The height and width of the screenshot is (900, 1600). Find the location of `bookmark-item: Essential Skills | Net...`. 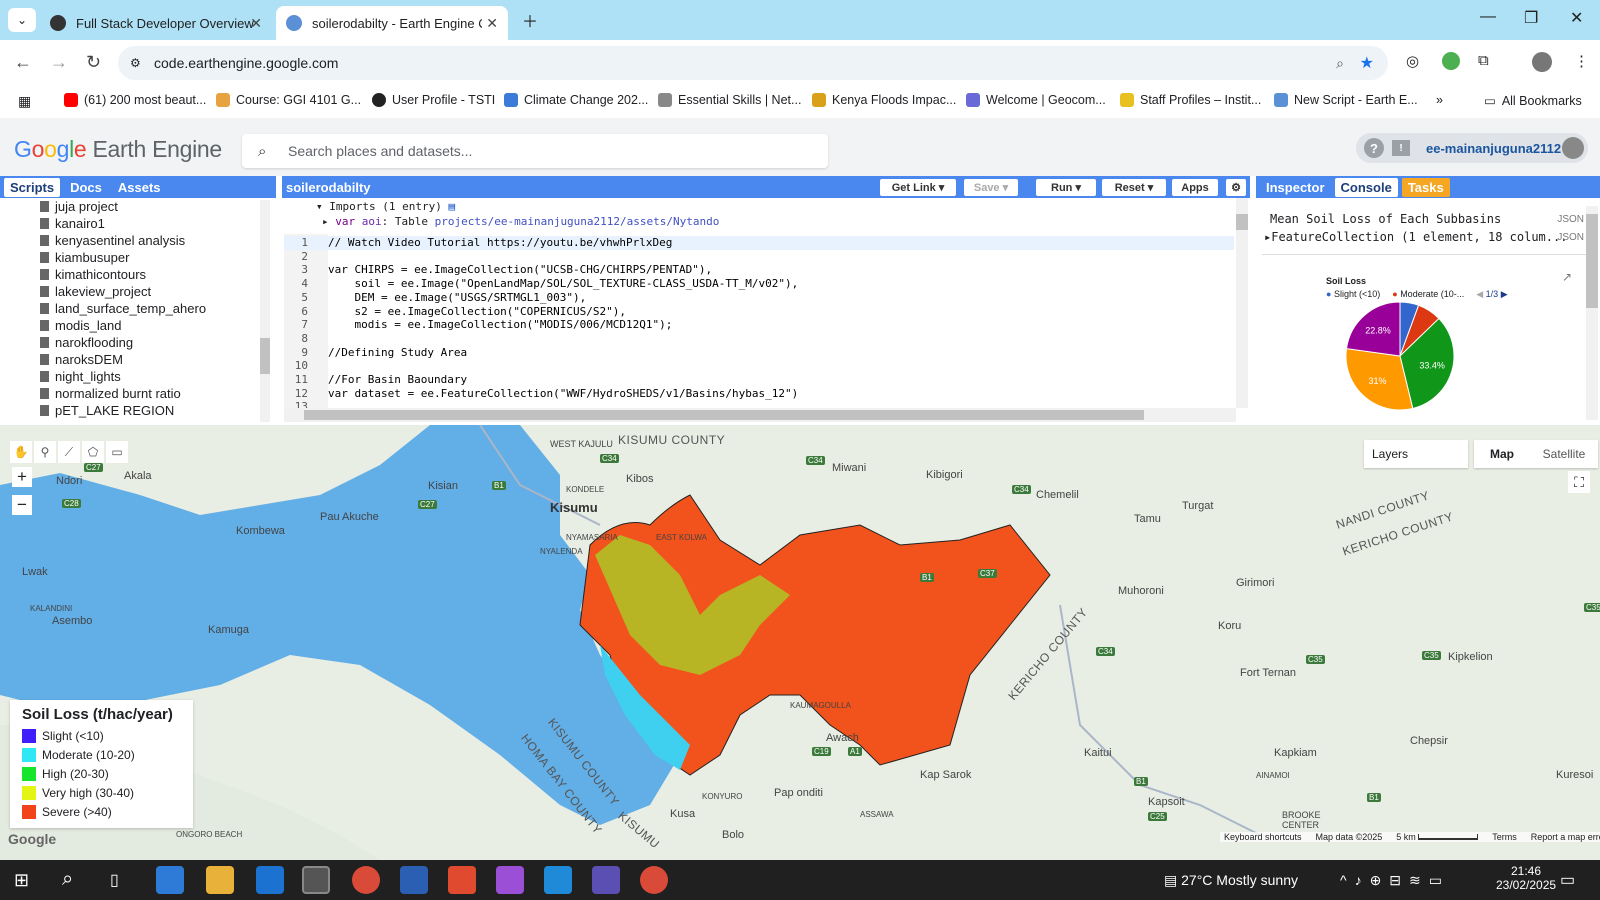

bookmark-item: Essential Skills | Net... is located at coordinates (729, 100).